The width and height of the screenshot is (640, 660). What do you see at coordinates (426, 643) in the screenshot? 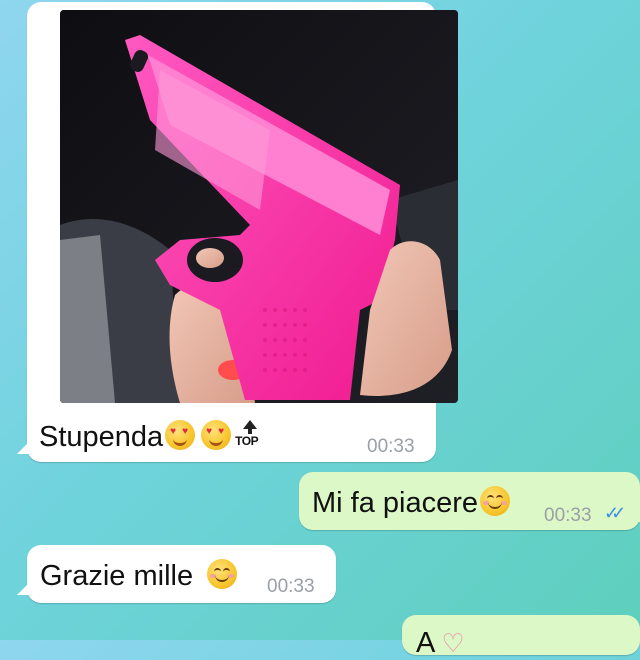
I see `message-body: A` at bounding box center [426, 643].